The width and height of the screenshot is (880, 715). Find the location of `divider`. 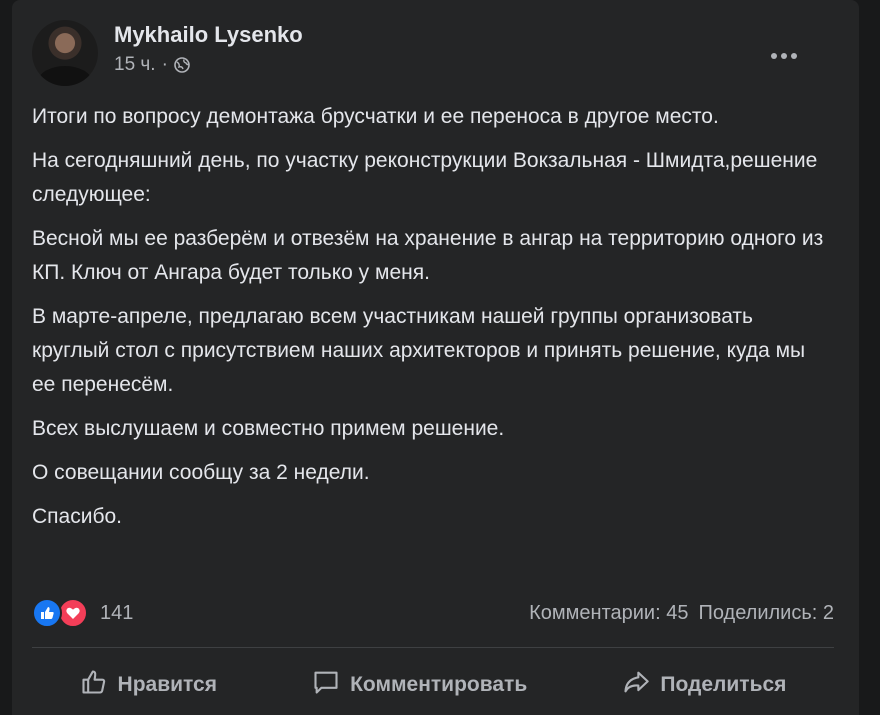

divider is located at coordinates (433, 647).